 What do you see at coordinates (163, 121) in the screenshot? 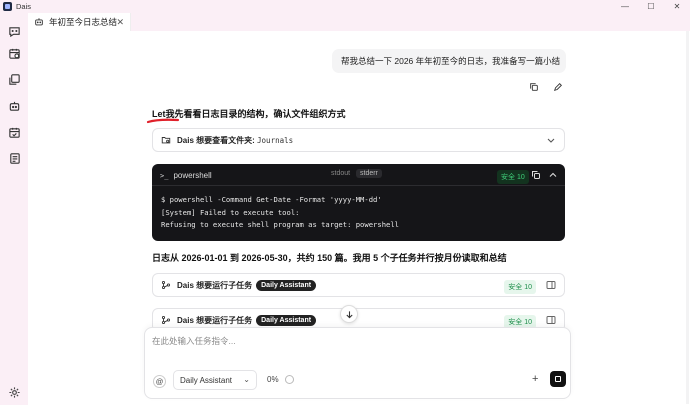
I see `annotation-underline` at bounding box center [163, 121].